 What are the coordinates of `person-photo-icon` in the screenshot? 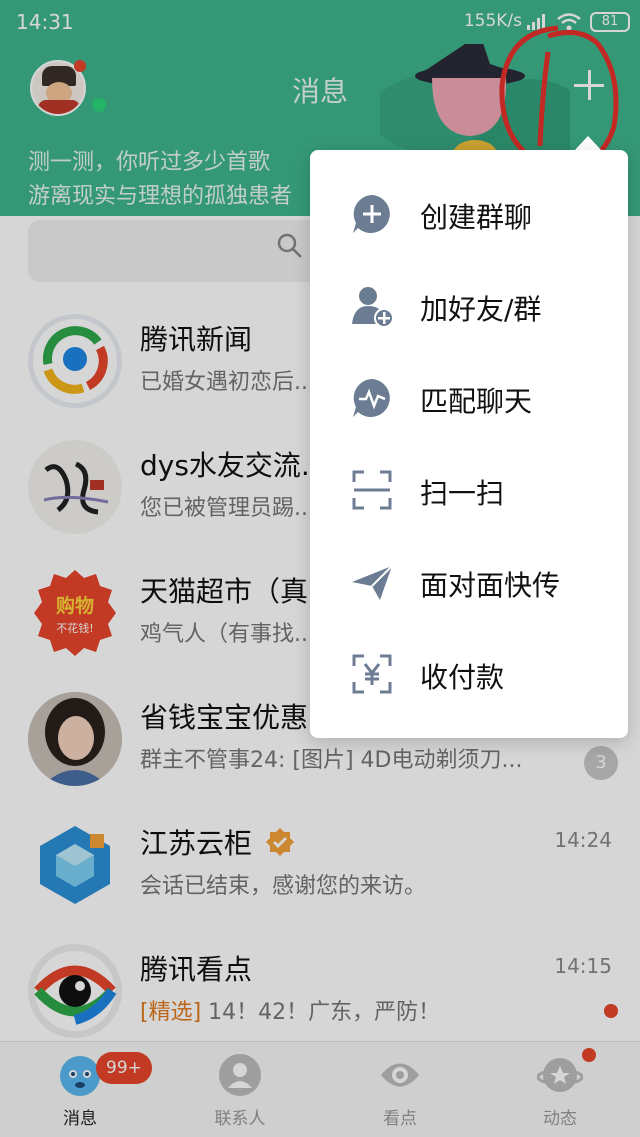 It's located at (75, 739).